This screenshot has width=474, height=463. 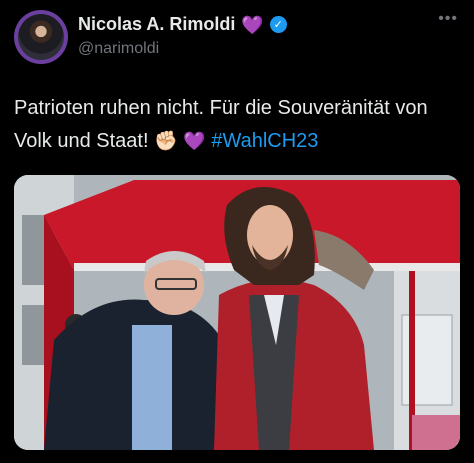 I want to click on author-name: Nicolas A. Rimoldi, so click(x=156, y=24).